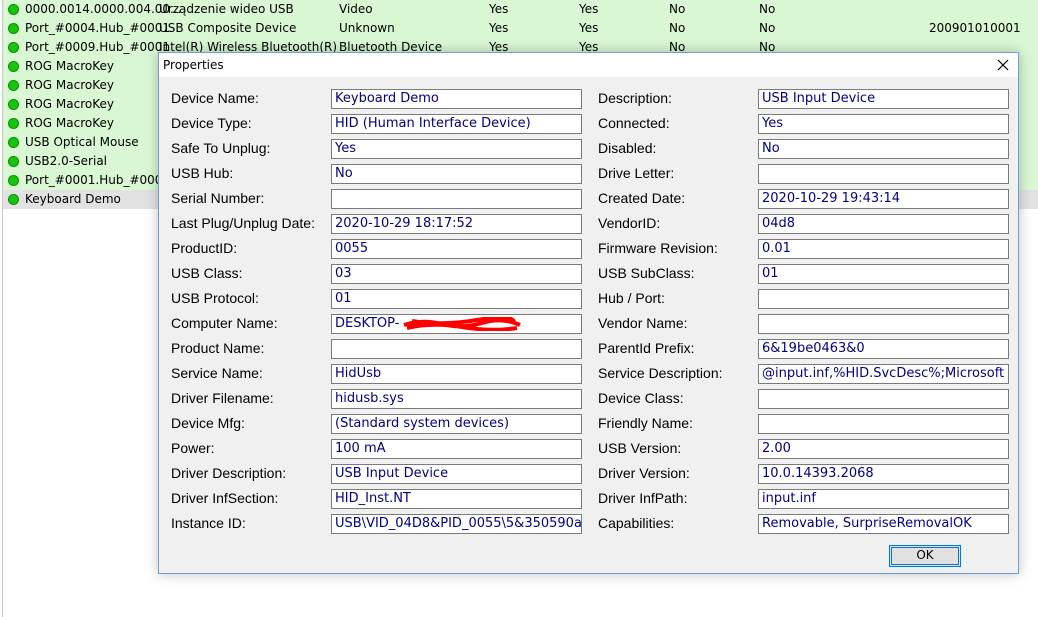  I want to click on field-value-text: 2020-10-29 19:43:14, so click(831, 198).